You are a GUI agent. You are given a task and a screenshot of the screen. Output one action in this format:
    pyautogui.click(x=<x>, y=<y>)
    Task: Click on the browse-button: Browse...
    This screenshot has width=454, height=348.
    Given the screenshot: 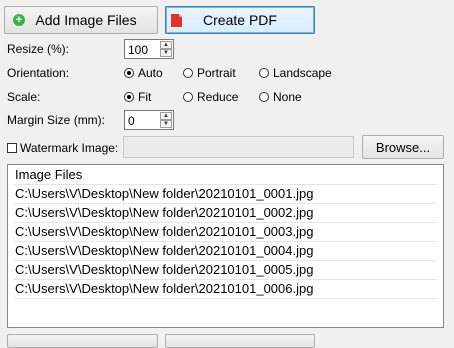 What is the action you would take?
    pyautogui.click(x=403, y=147)
    